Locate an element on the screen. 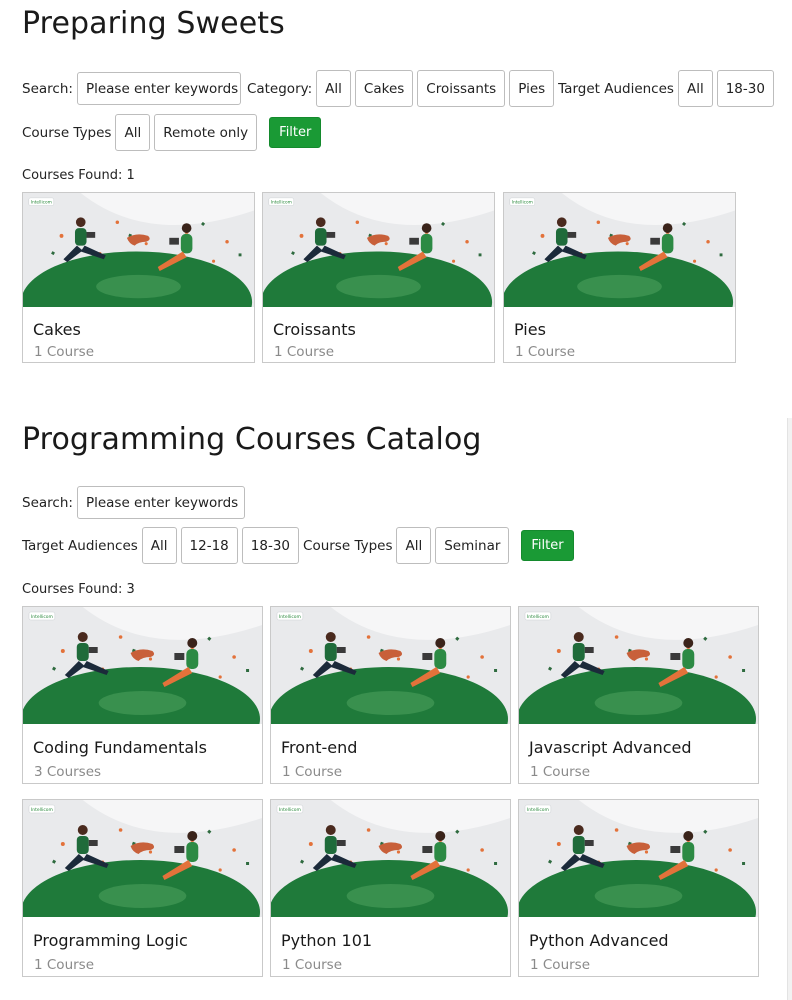 This screenshot has height=1000, width=792. category-option-pies: Pies is located at coordinates (532, 88).